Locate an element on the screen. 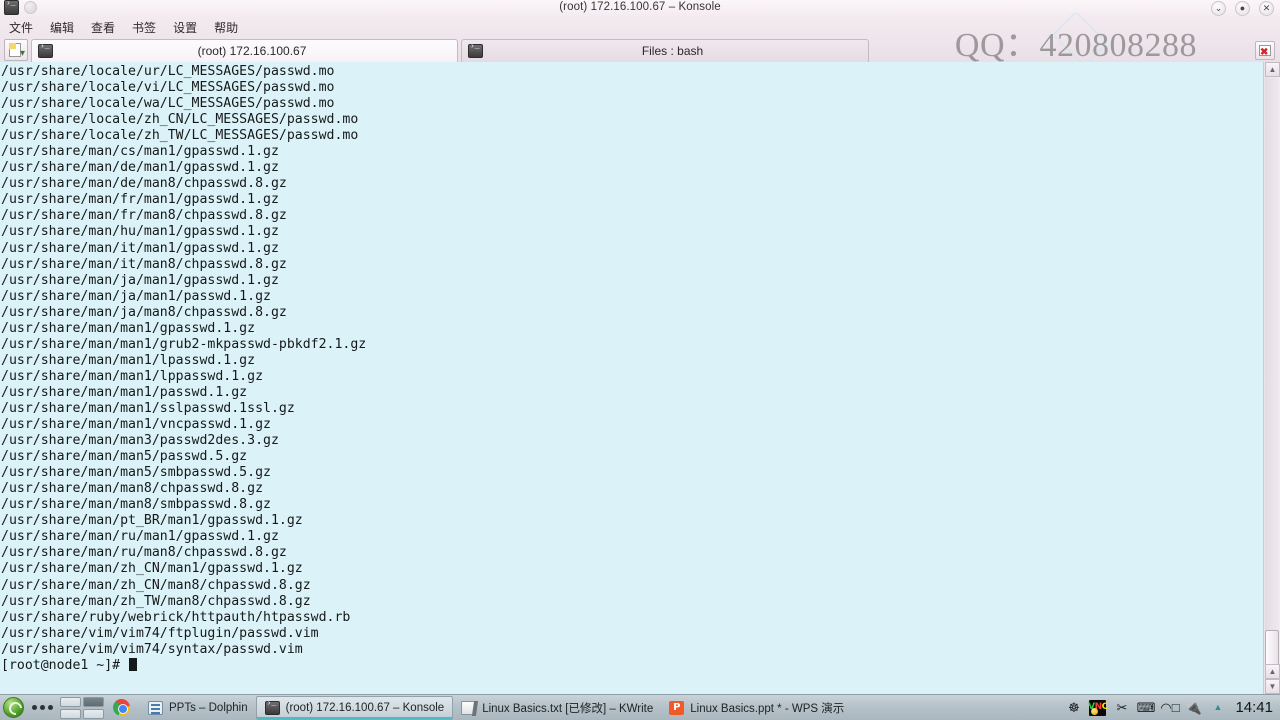 The height and width of the screenshot is (720, 1280). menu-item-file: 文件 is located at coordinates (21, 27).